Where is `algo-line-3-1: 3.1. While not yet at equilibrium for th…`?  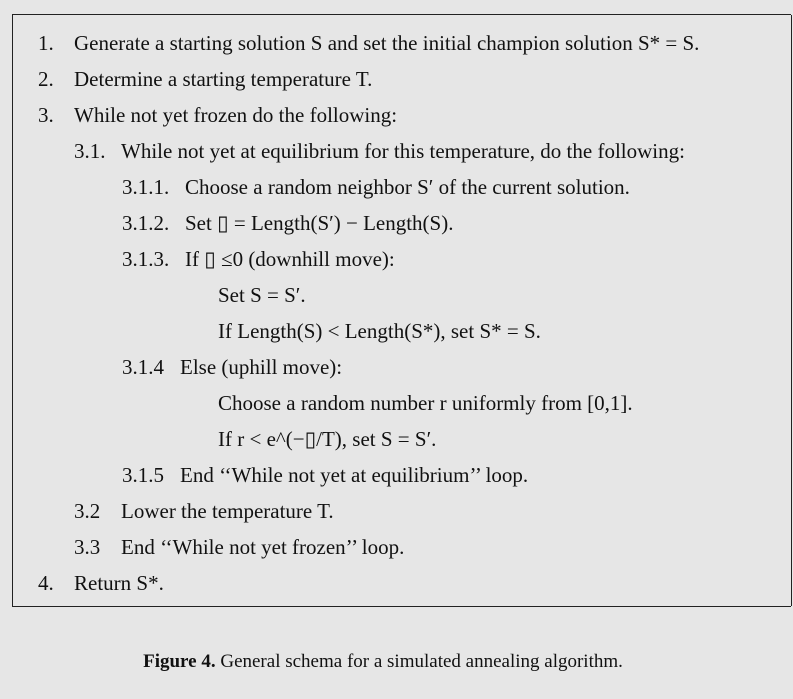
algo-line-3-1: 3.1. While not yet at equilibrium for th… is located at coordinates (379, 151).